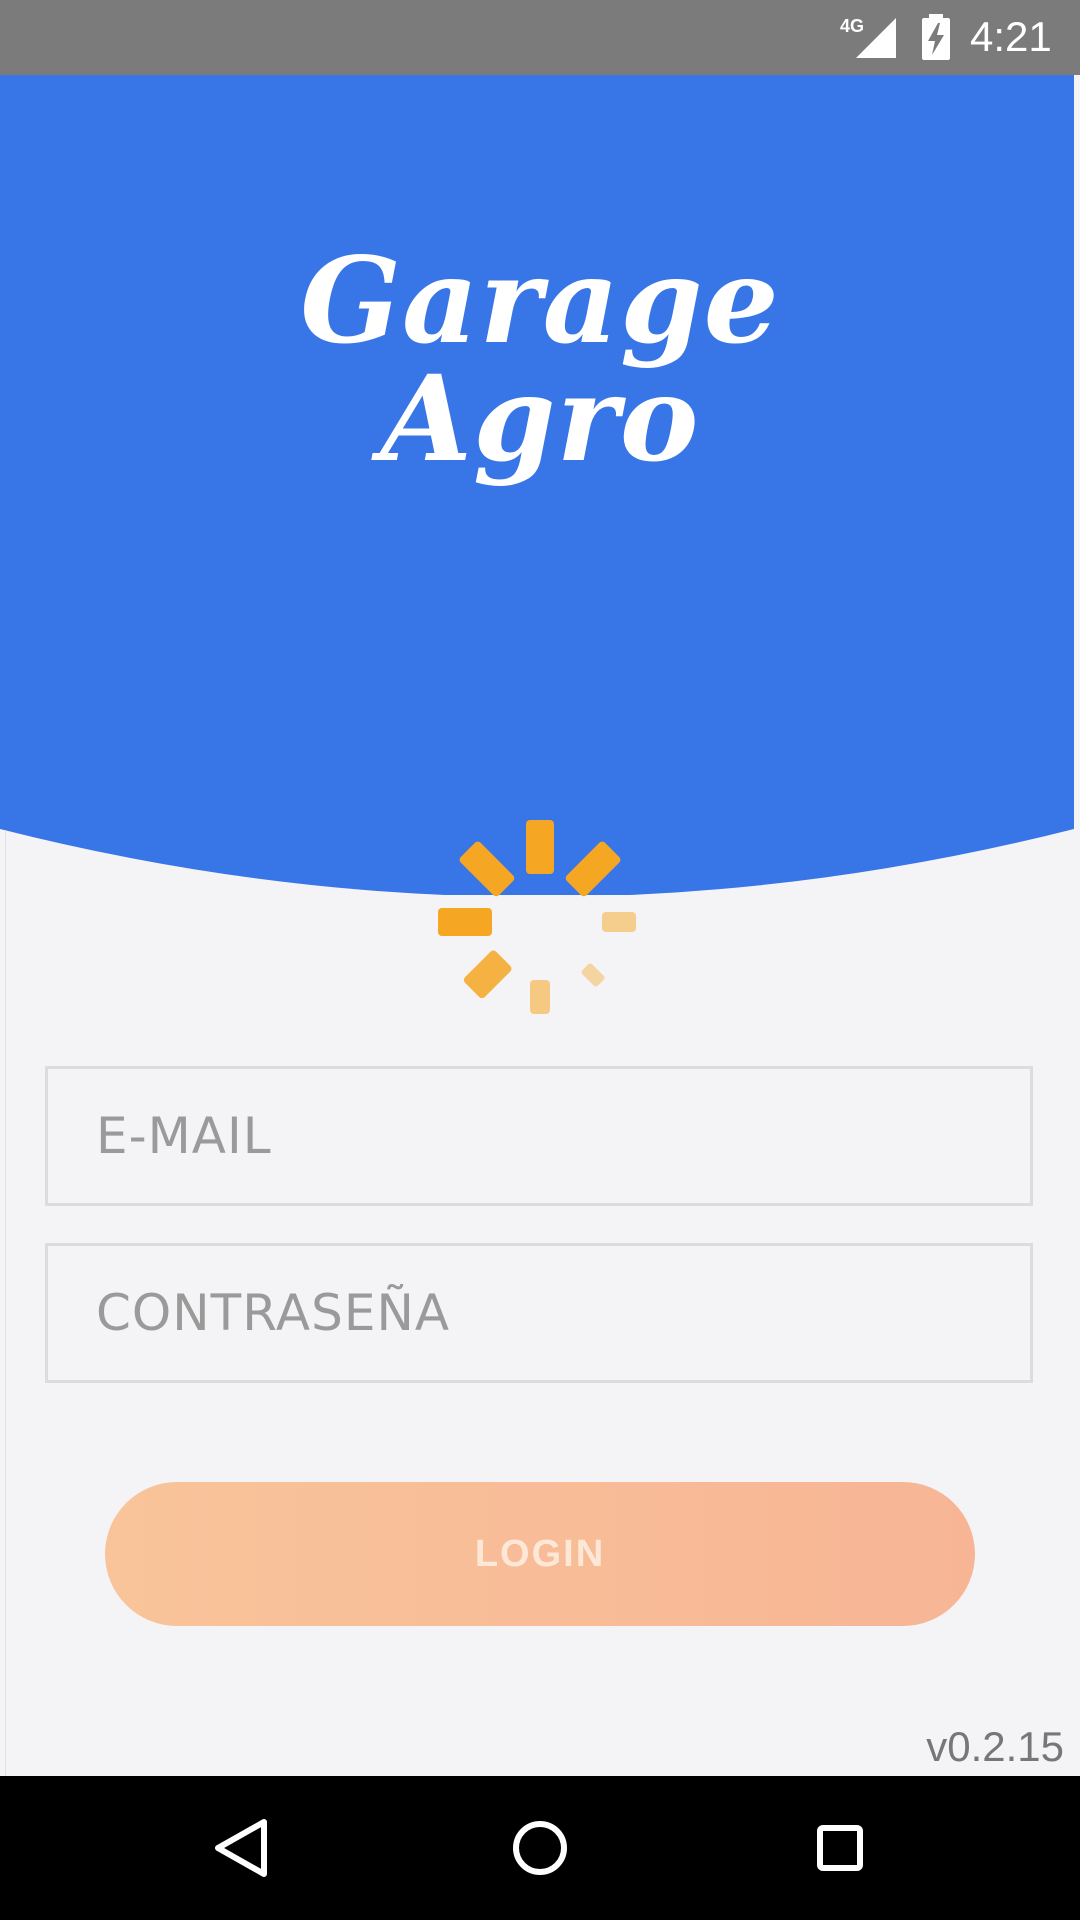 This screenshot has width=1080, height=1920. Describe the element at coordinates (240, 1848) in the screenshot. I see `back-triangle-icon` at that location.